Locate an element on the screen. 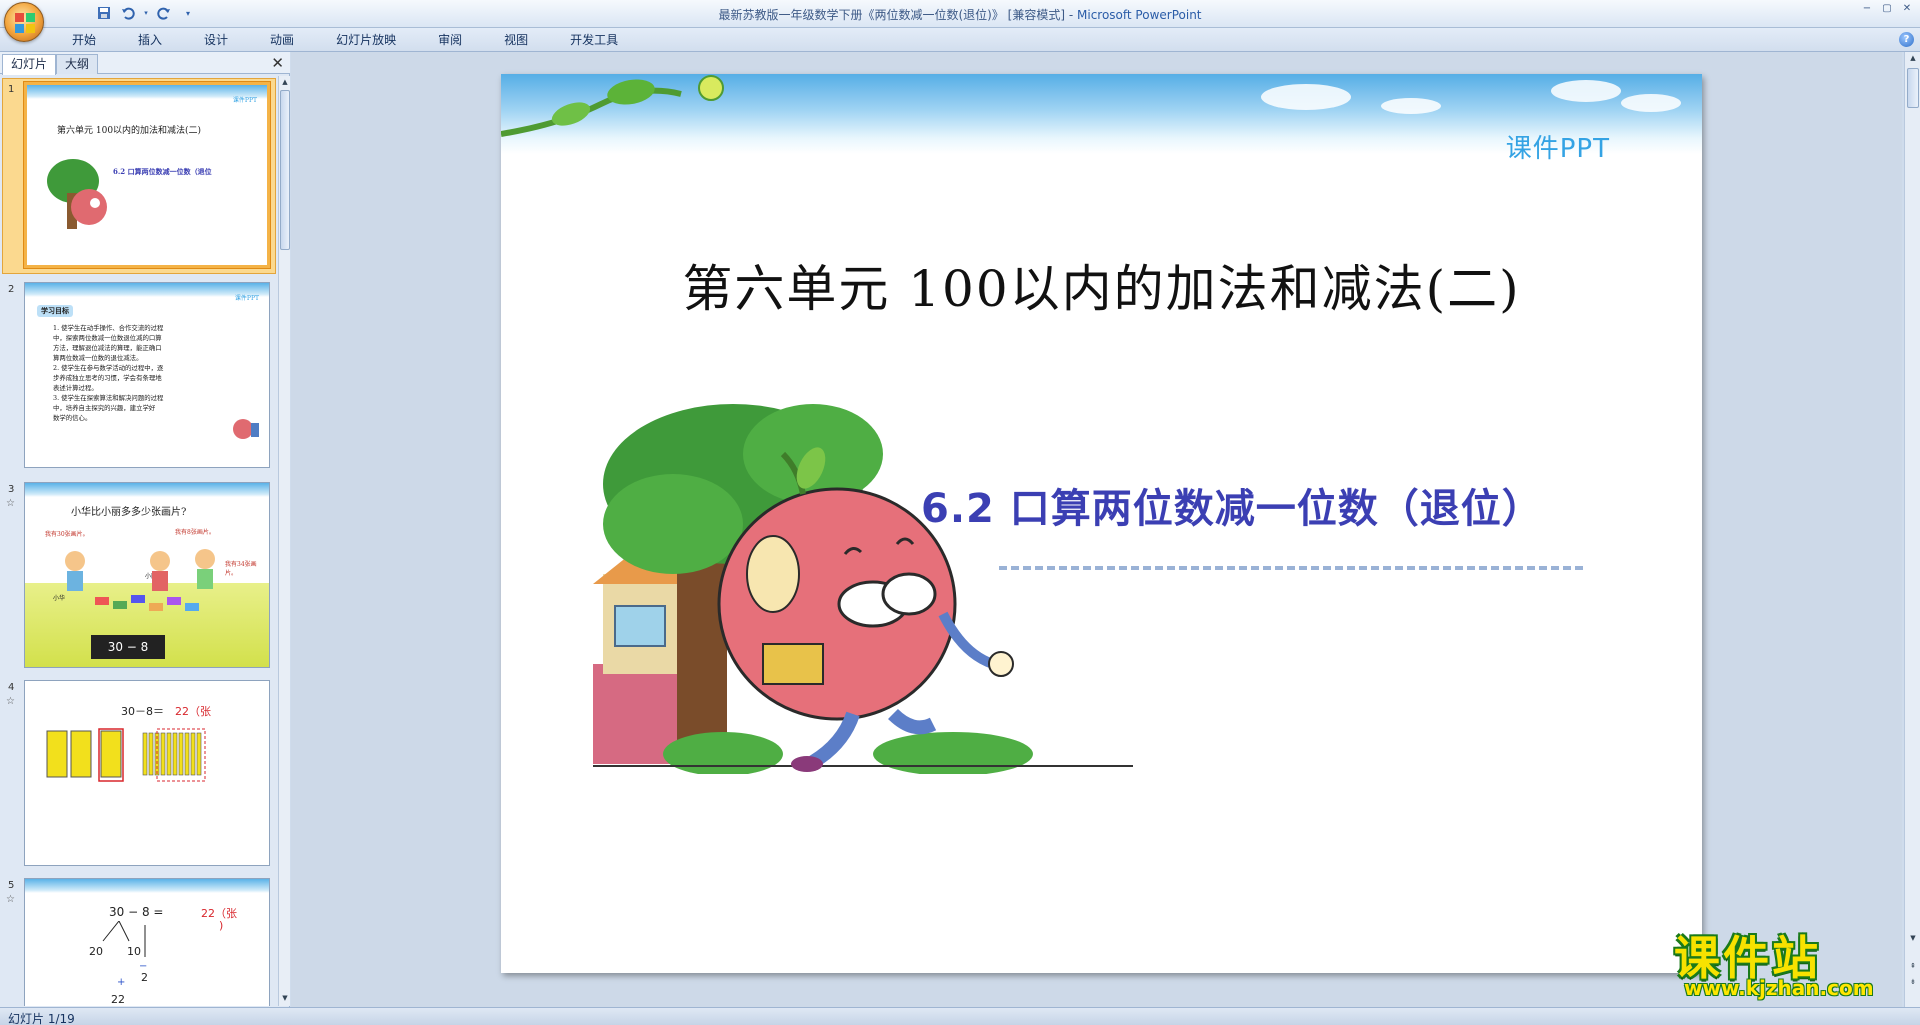  tab-view: 视图 is located at coordinates (516, 40).